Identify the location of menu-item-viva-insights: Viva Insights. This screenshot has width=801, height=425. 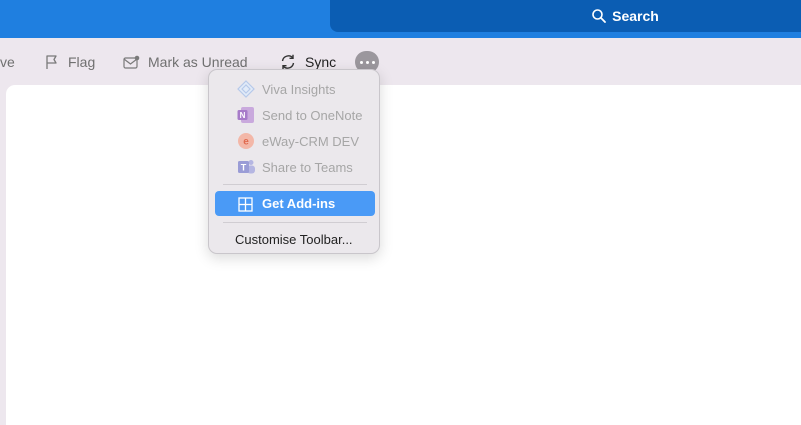
(295, 89).